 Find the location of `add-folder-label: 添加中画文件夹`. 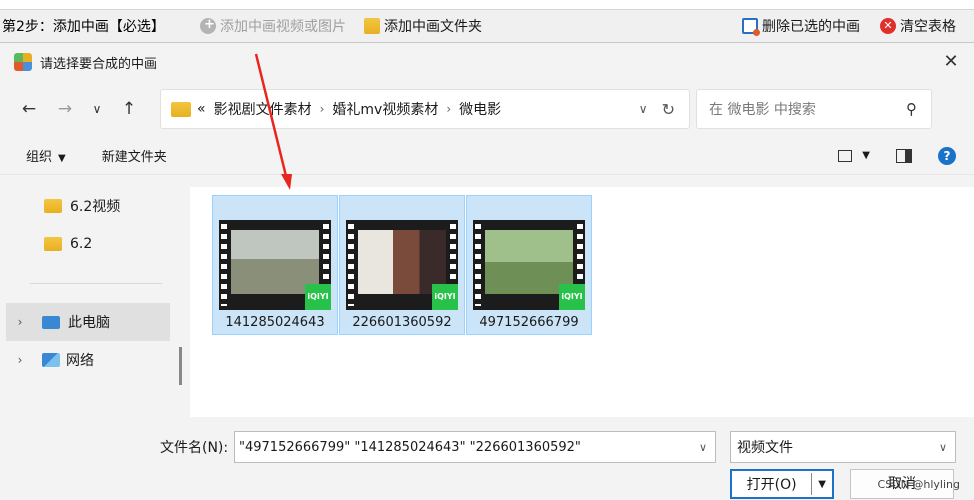

add-folder-label: 添加中画文件夹 is located at coordinates (433, 27).